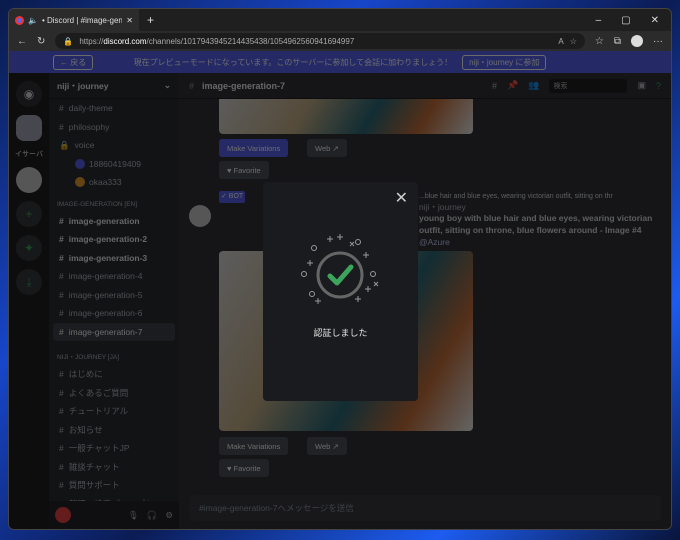 The height and width of the screenshot is (540, 680). Describe the element at coordinates (617, 41) in the screenshot. I see `collections-icon: ⧉` at that location.